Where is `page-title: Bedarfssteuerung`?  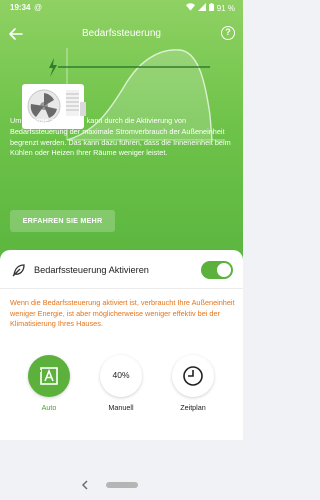 page-title: Bedarfssteuerung is located at coordinates (121, 33).